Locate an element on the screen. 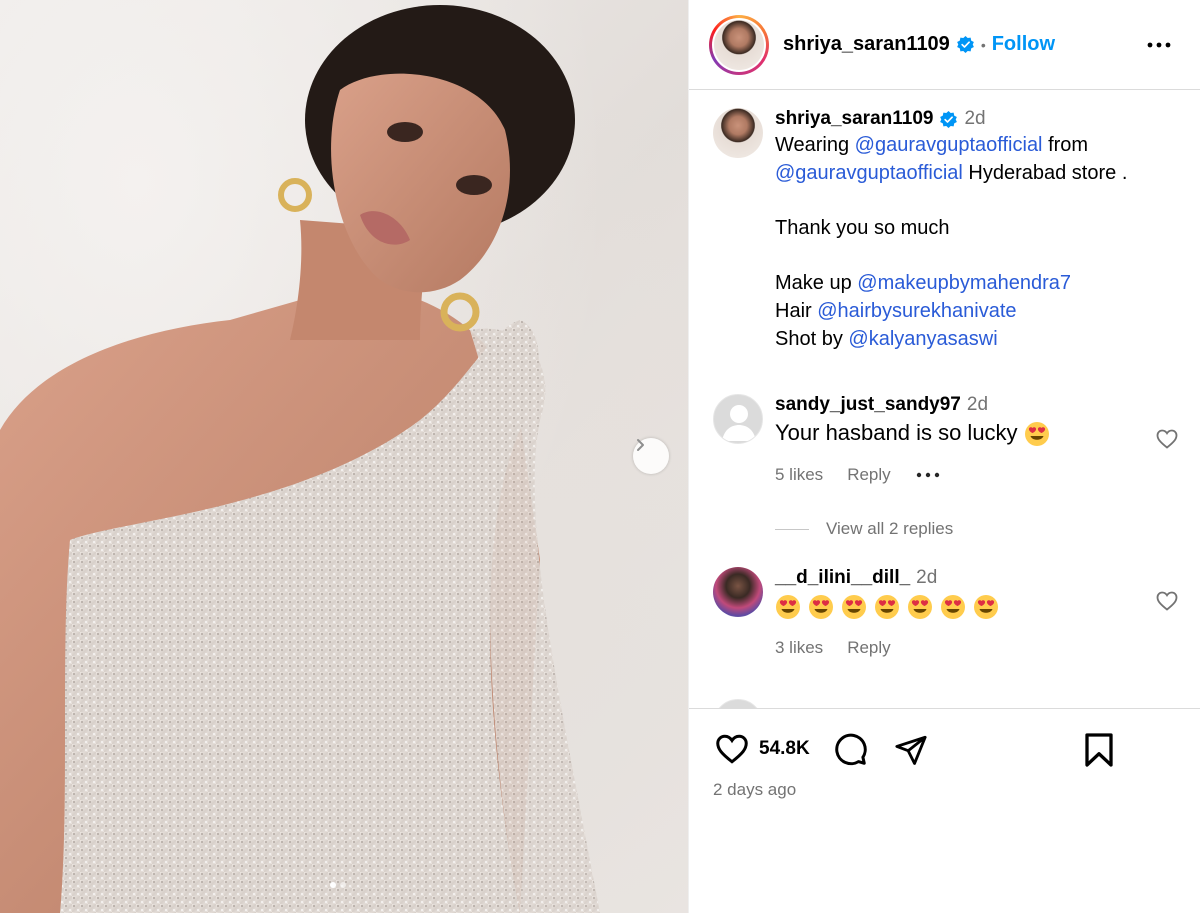 The image size is (1200, 913). comment-text is located at coordinates (975, 606).